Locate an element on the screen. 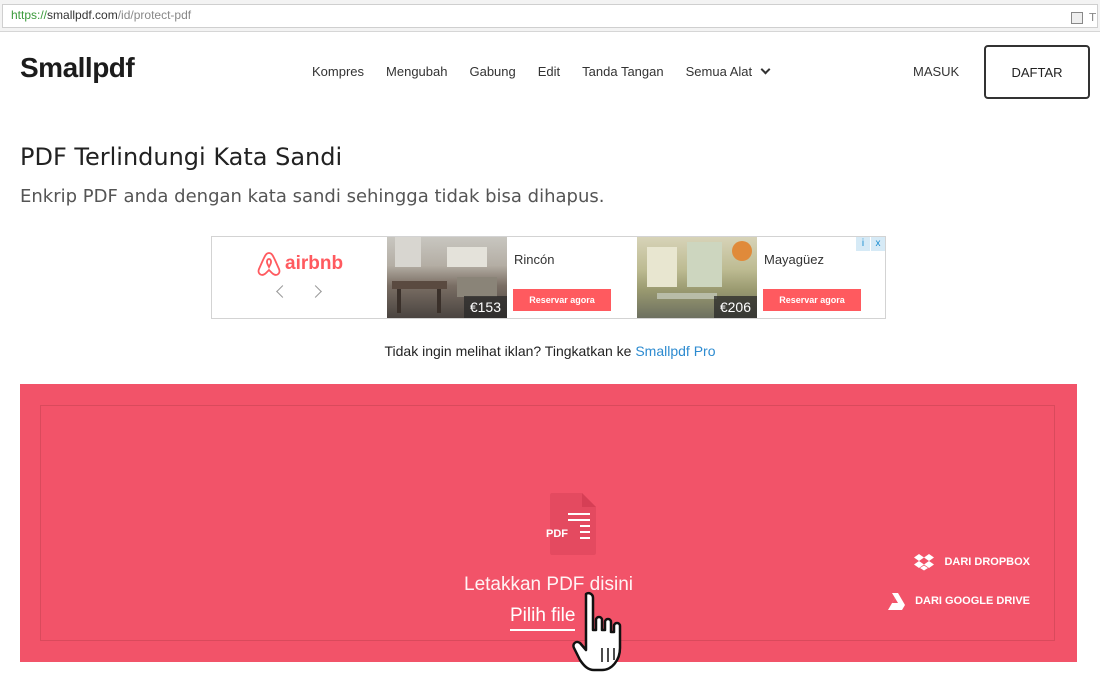 The image size is (1100, 676). nav-gabung: Gabung is located at coordinates (492, 71).